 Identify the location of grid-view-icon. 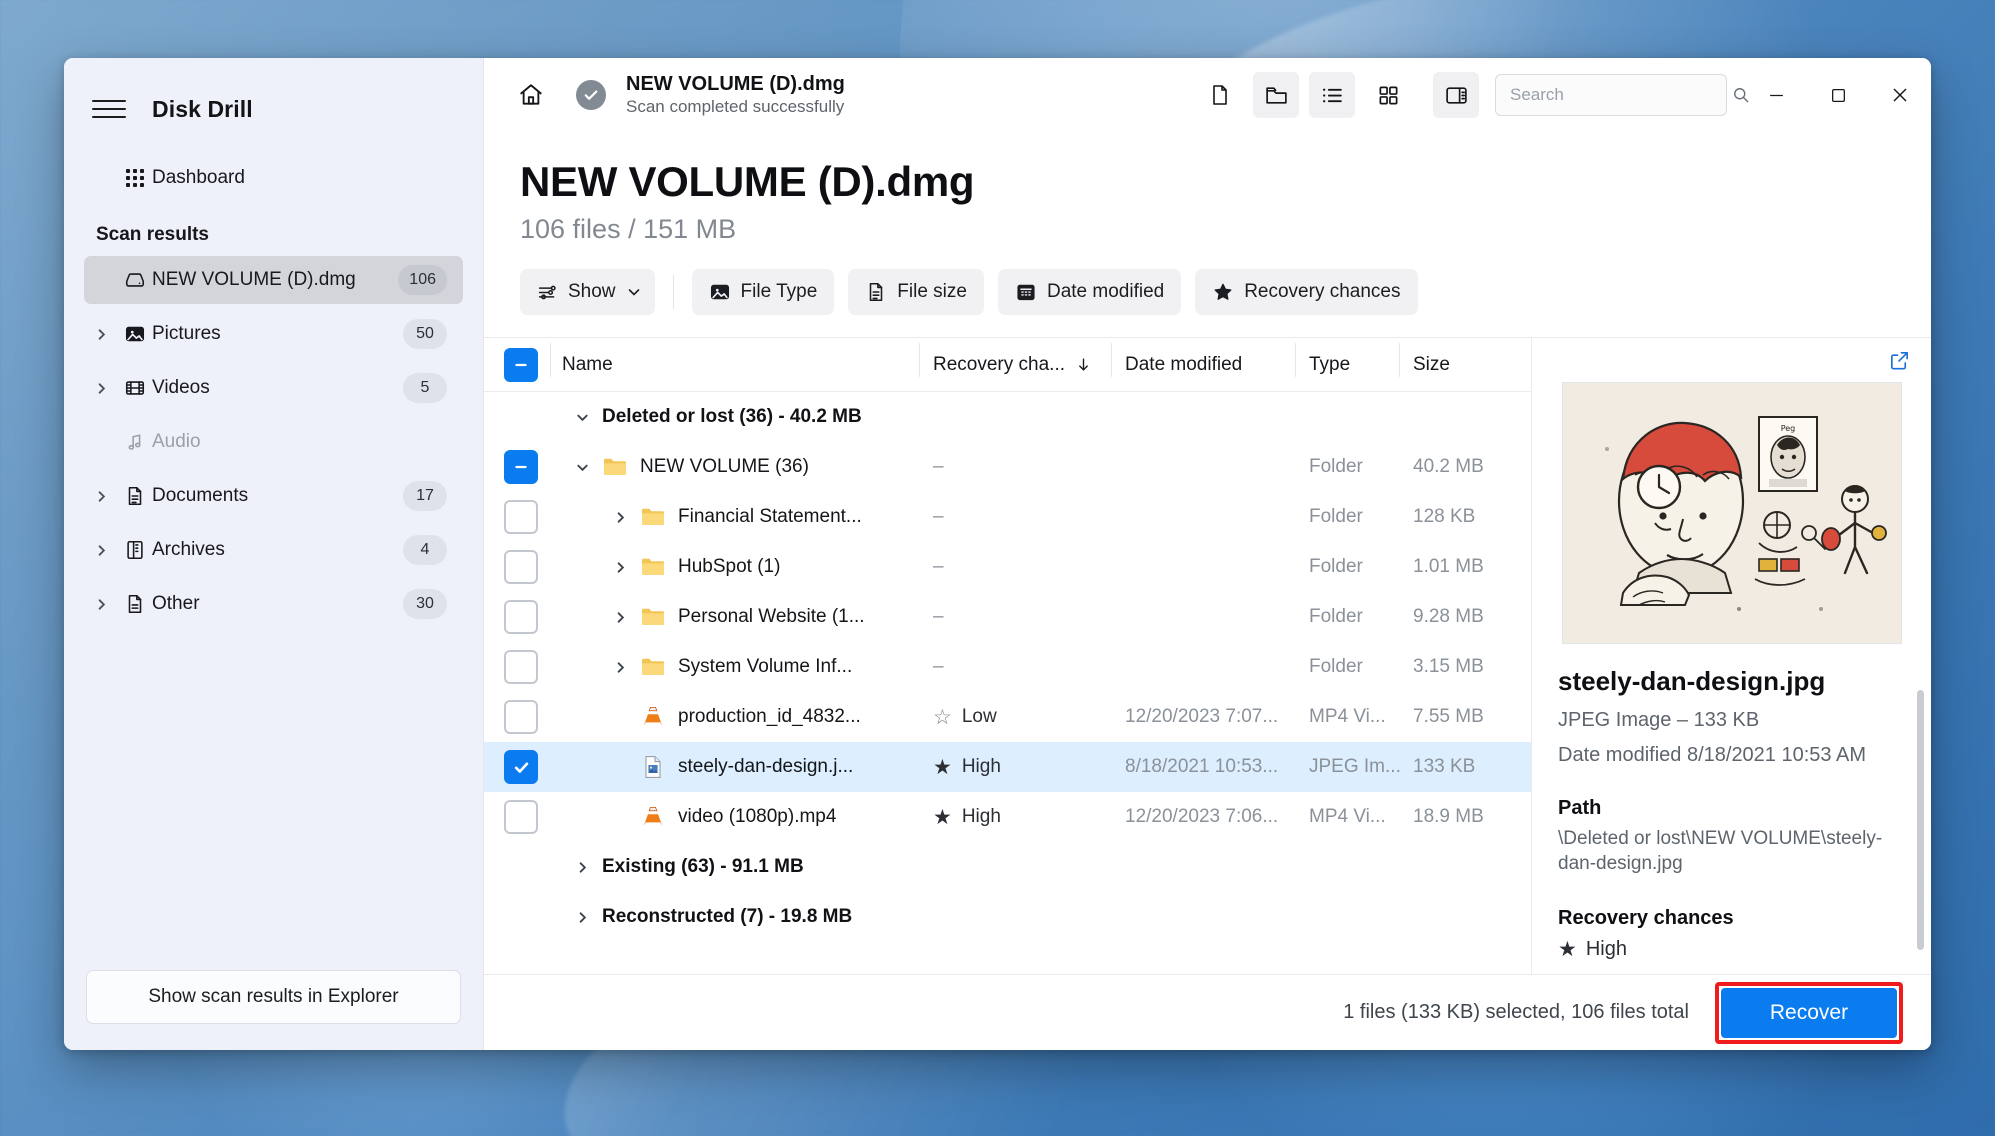
(1388, 95).